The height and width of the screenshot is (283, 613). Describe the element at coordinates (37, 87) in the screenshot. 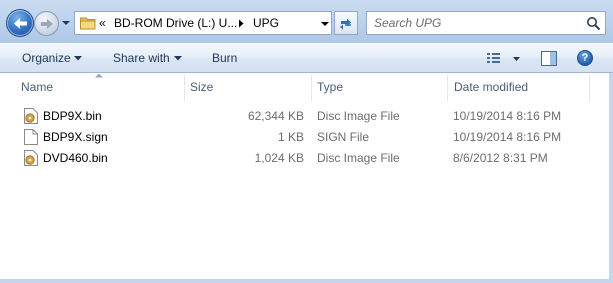

I see `column-header-name: Name` at that location.